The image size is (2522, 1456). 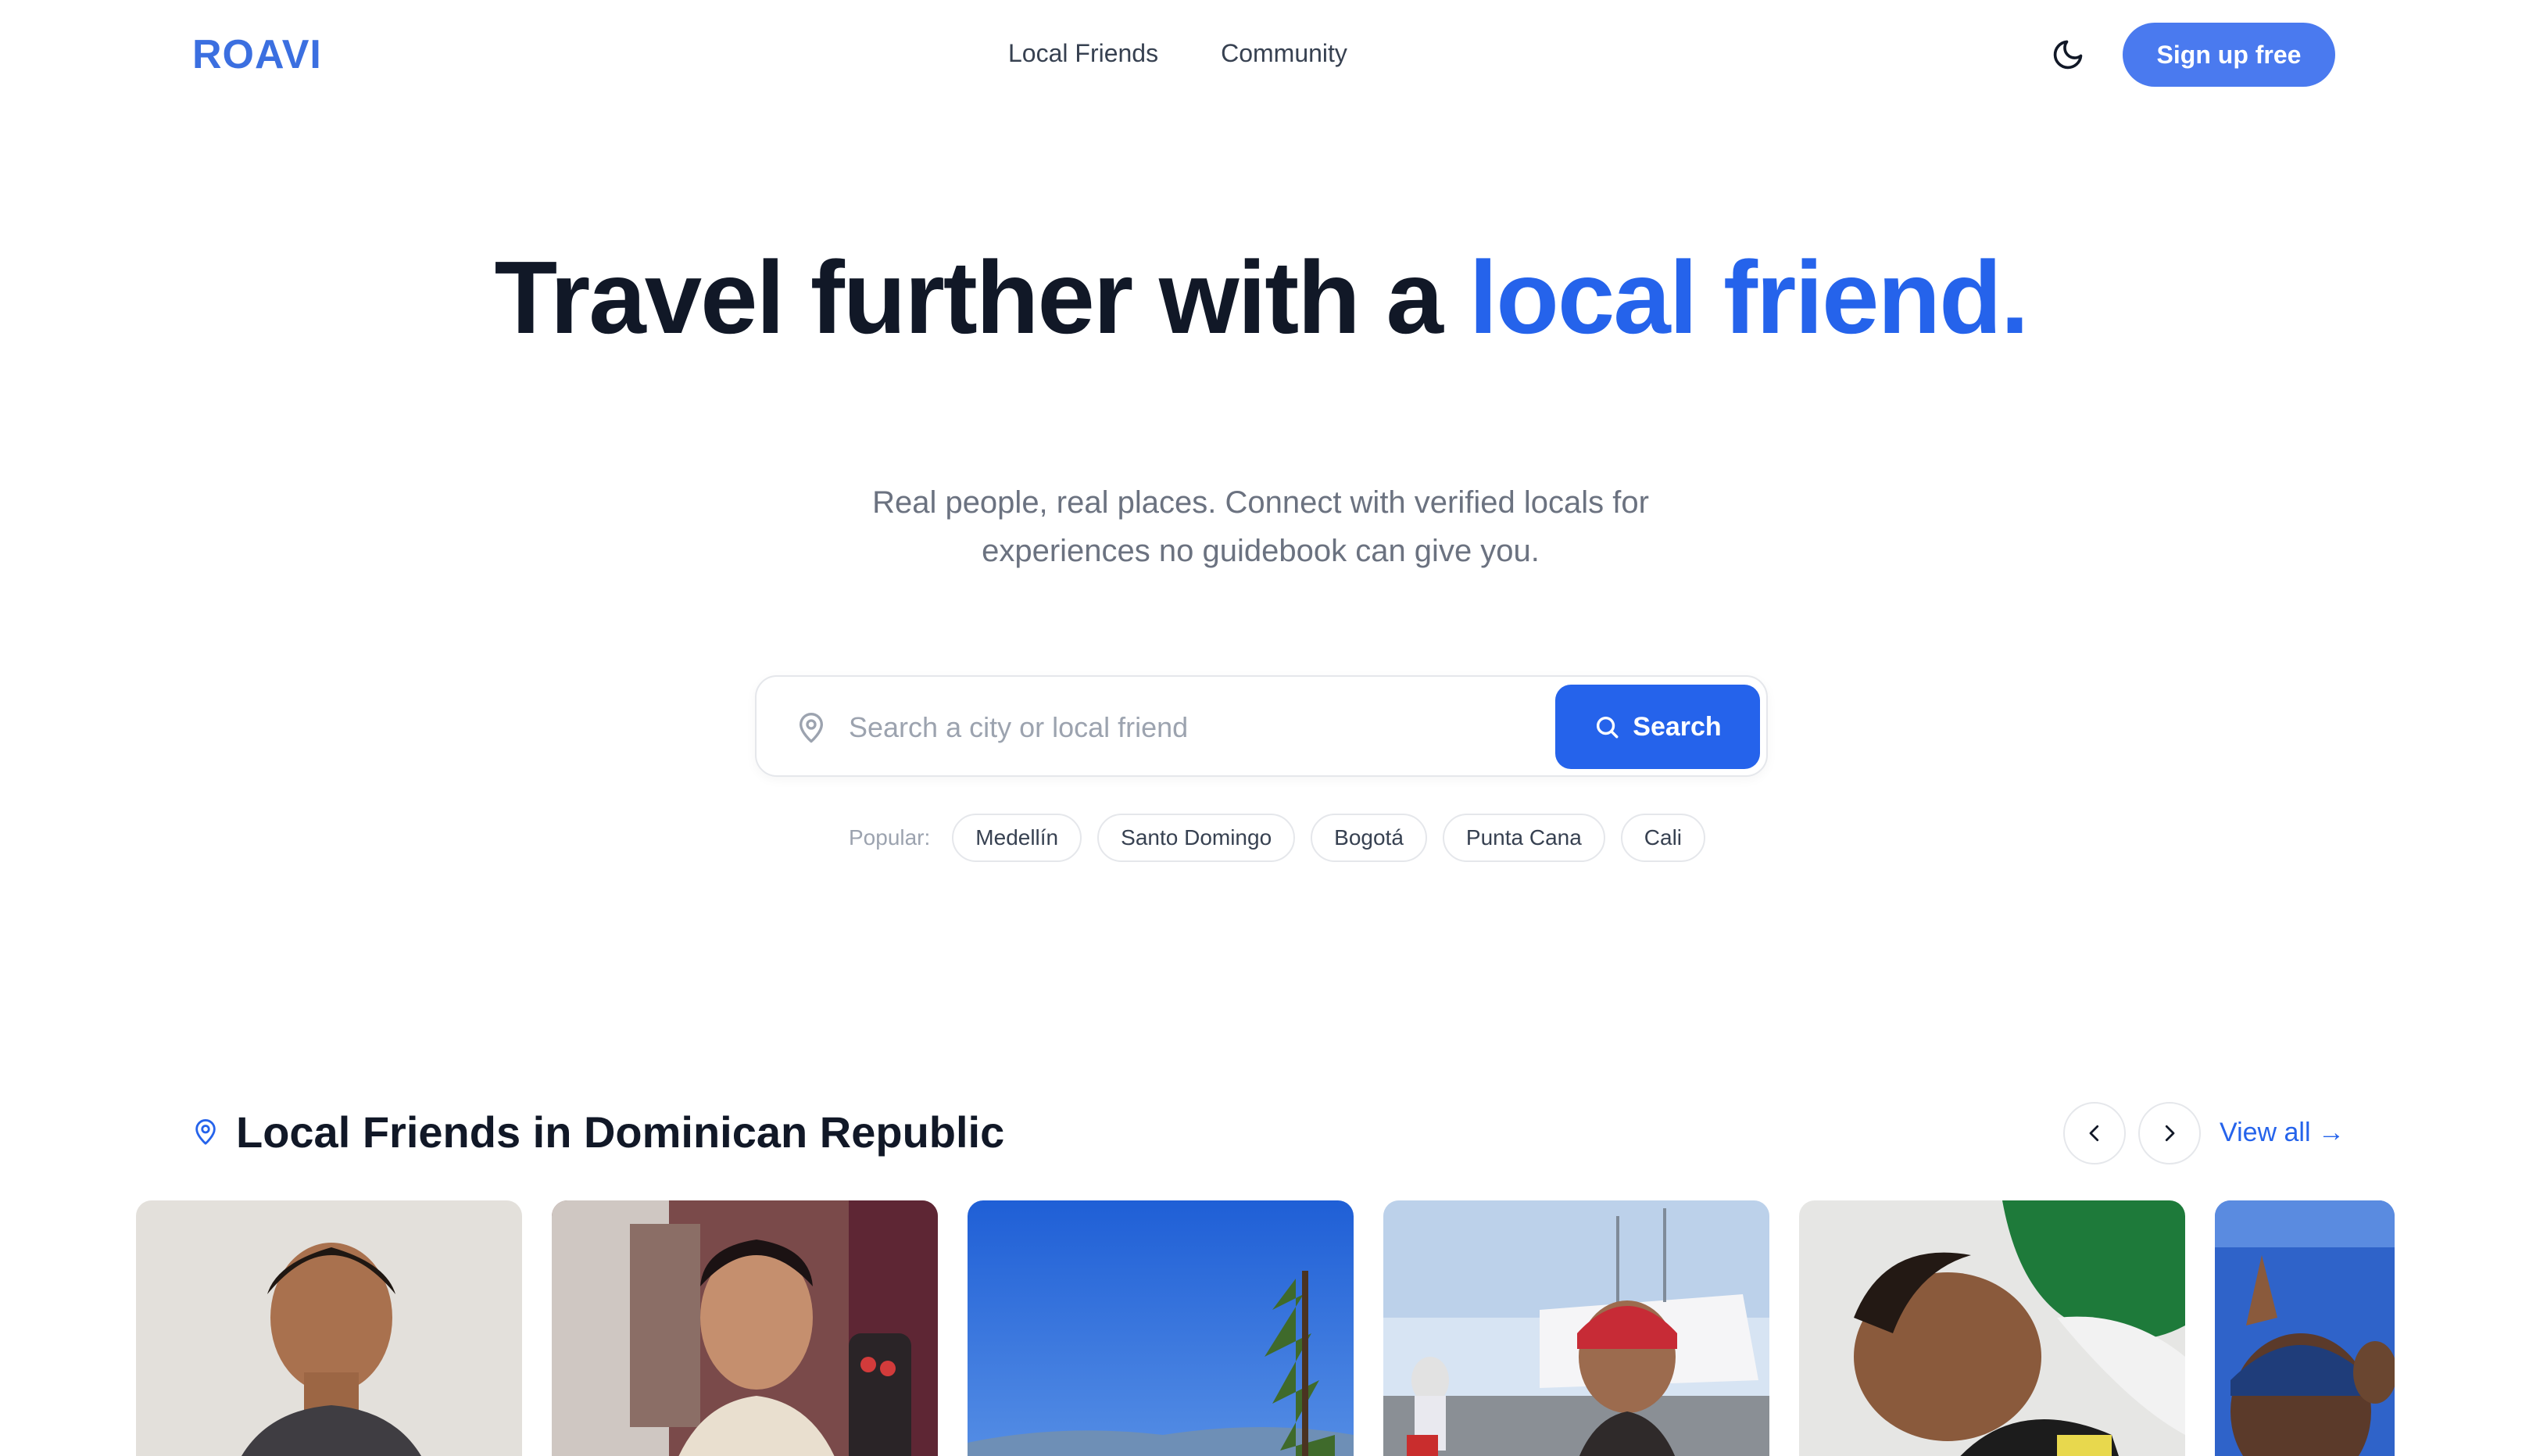 I want to click on popular-label: Popular:, so click(x=890, y=837).